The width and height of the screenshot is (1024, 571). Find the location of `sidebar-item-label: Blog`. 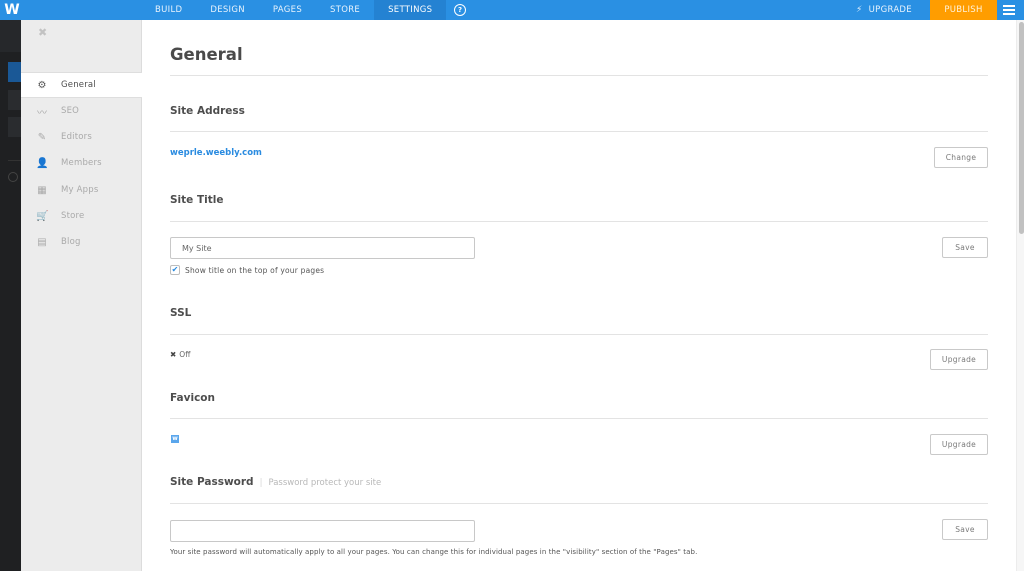

sidebar-item-label: Blog is located at coordinates (71, 242).